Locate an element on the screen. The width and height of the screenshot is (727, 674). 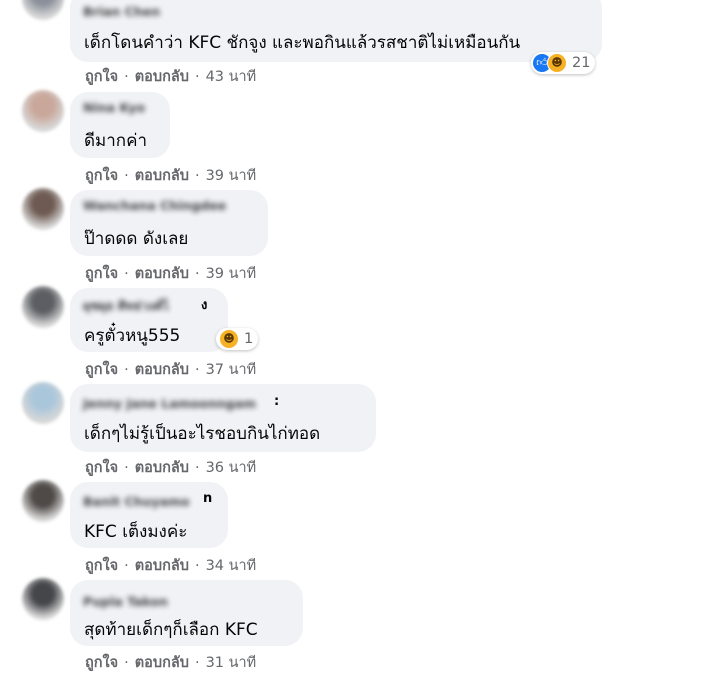
comment-timestamp: 37 นาที is located at coordinates (231, 370).